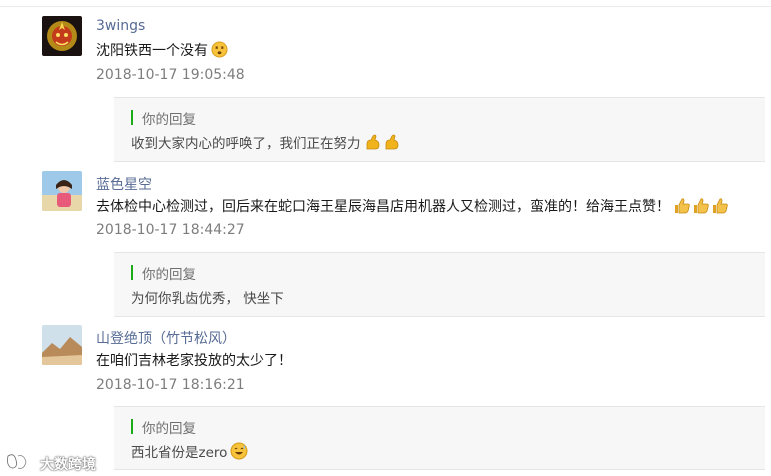 Image resolution: width=771 pixels, height=476 pixels. I want to click on reply-text: 为何你乳齿优秀， 快坐下, so click(207, 297).